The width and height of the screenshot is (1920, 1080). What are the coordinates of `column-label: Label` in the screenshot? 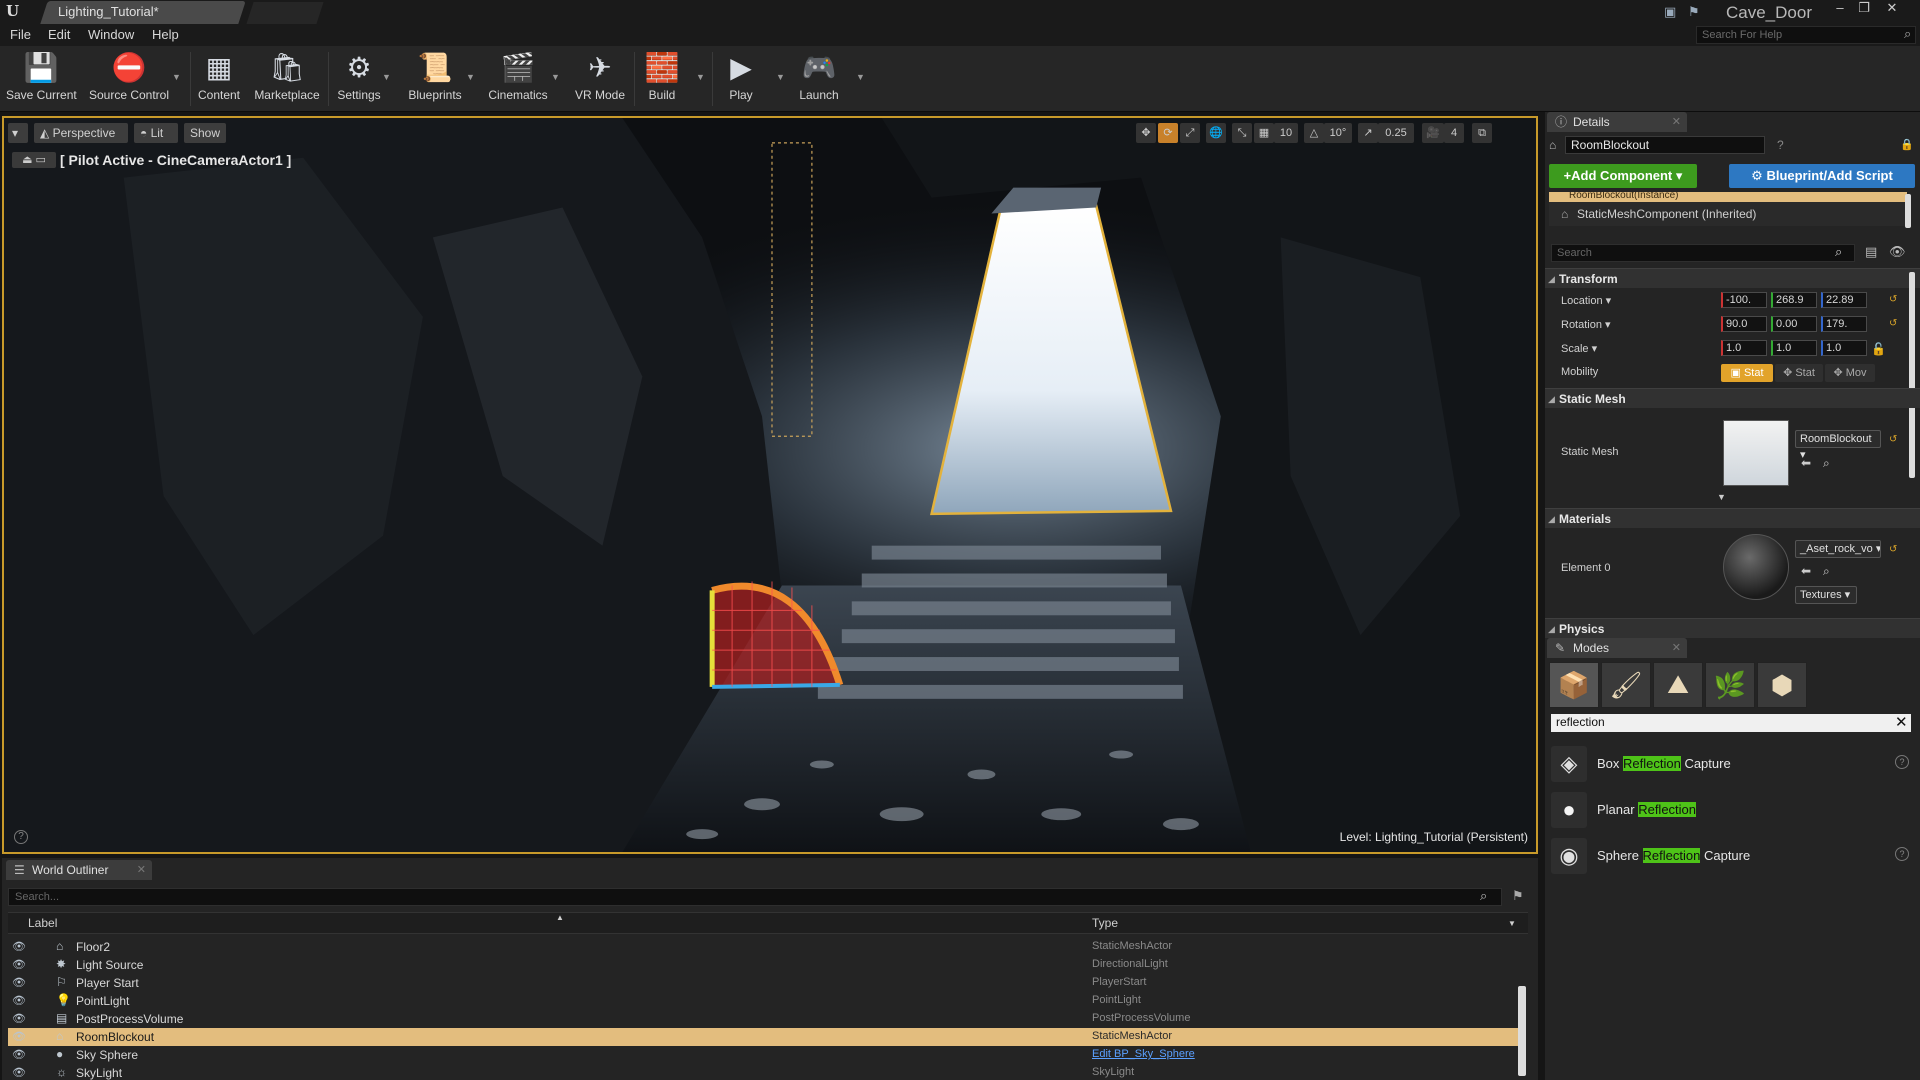 It's located at (42, 923).